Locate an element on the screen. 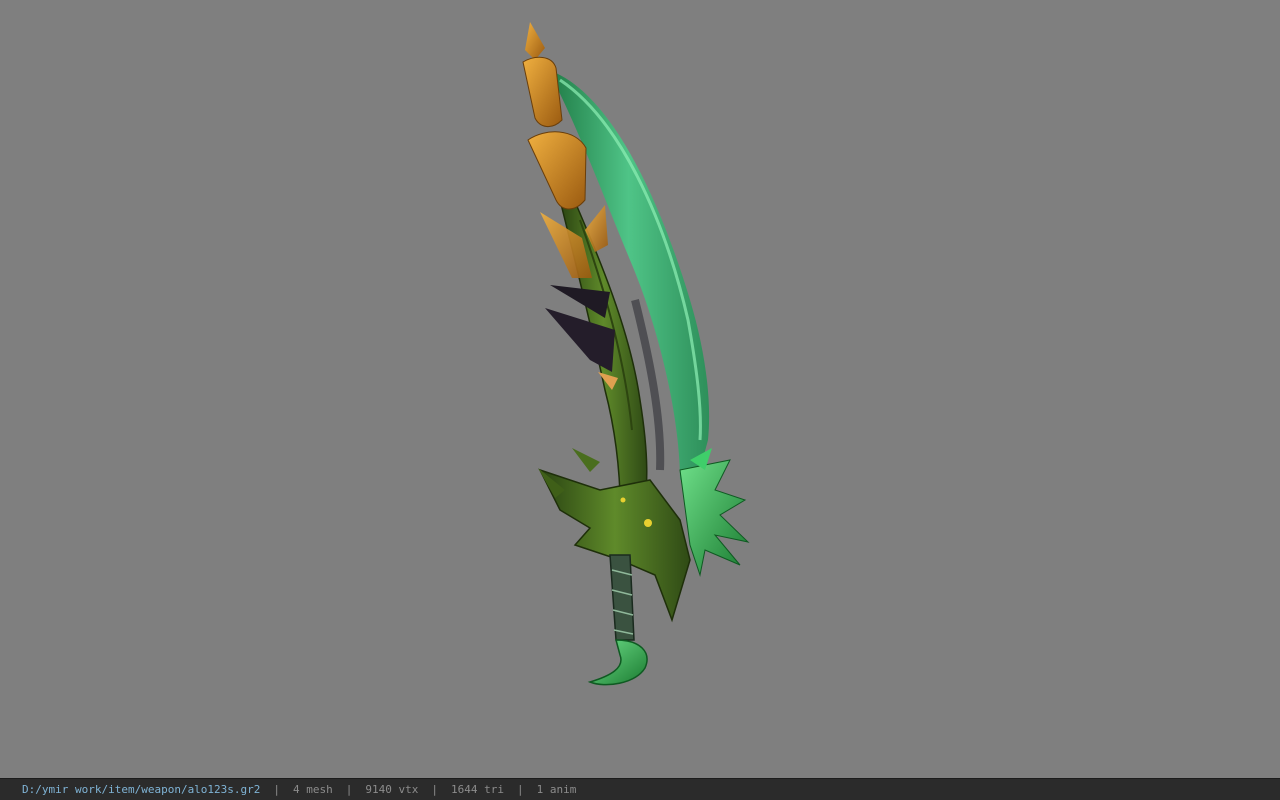 The width and height of the screenshot is (1280, 800). weapon-model is located at coordinates (636, 354).